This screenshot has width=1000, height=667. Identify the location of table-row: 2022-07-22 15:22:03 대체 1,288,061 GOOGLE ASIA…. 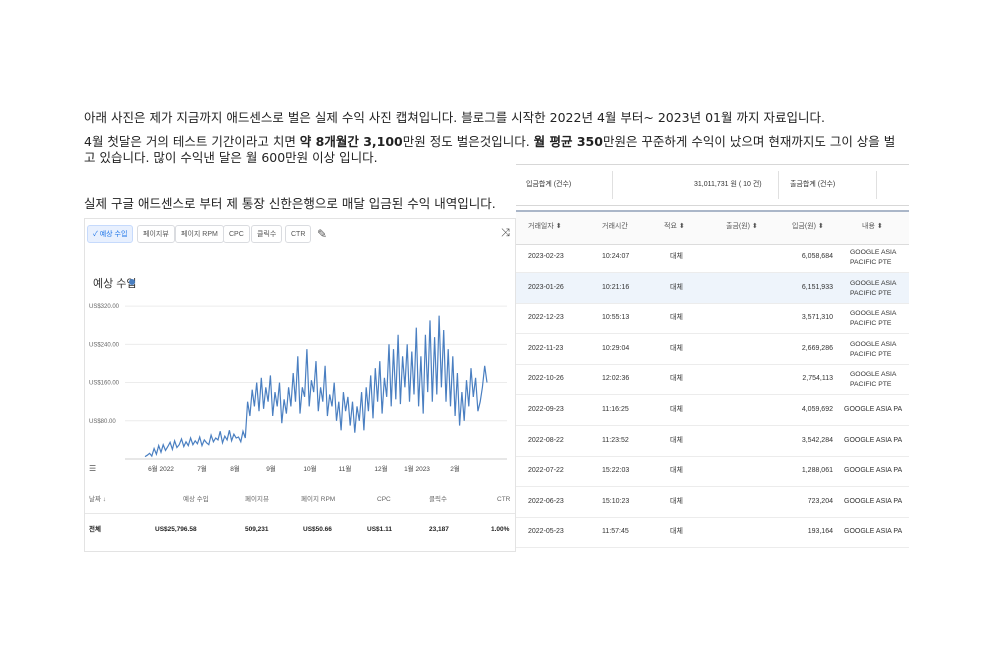
(712, 472).